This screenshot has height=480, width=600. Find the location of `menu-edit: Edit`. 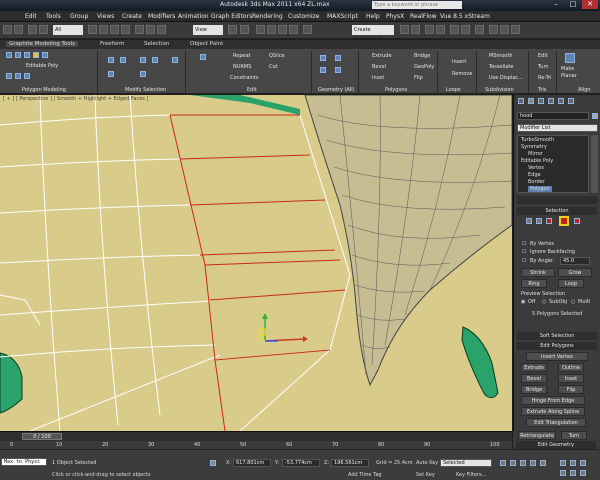

menu-edit: Edit is located at coordinates (31, 16).